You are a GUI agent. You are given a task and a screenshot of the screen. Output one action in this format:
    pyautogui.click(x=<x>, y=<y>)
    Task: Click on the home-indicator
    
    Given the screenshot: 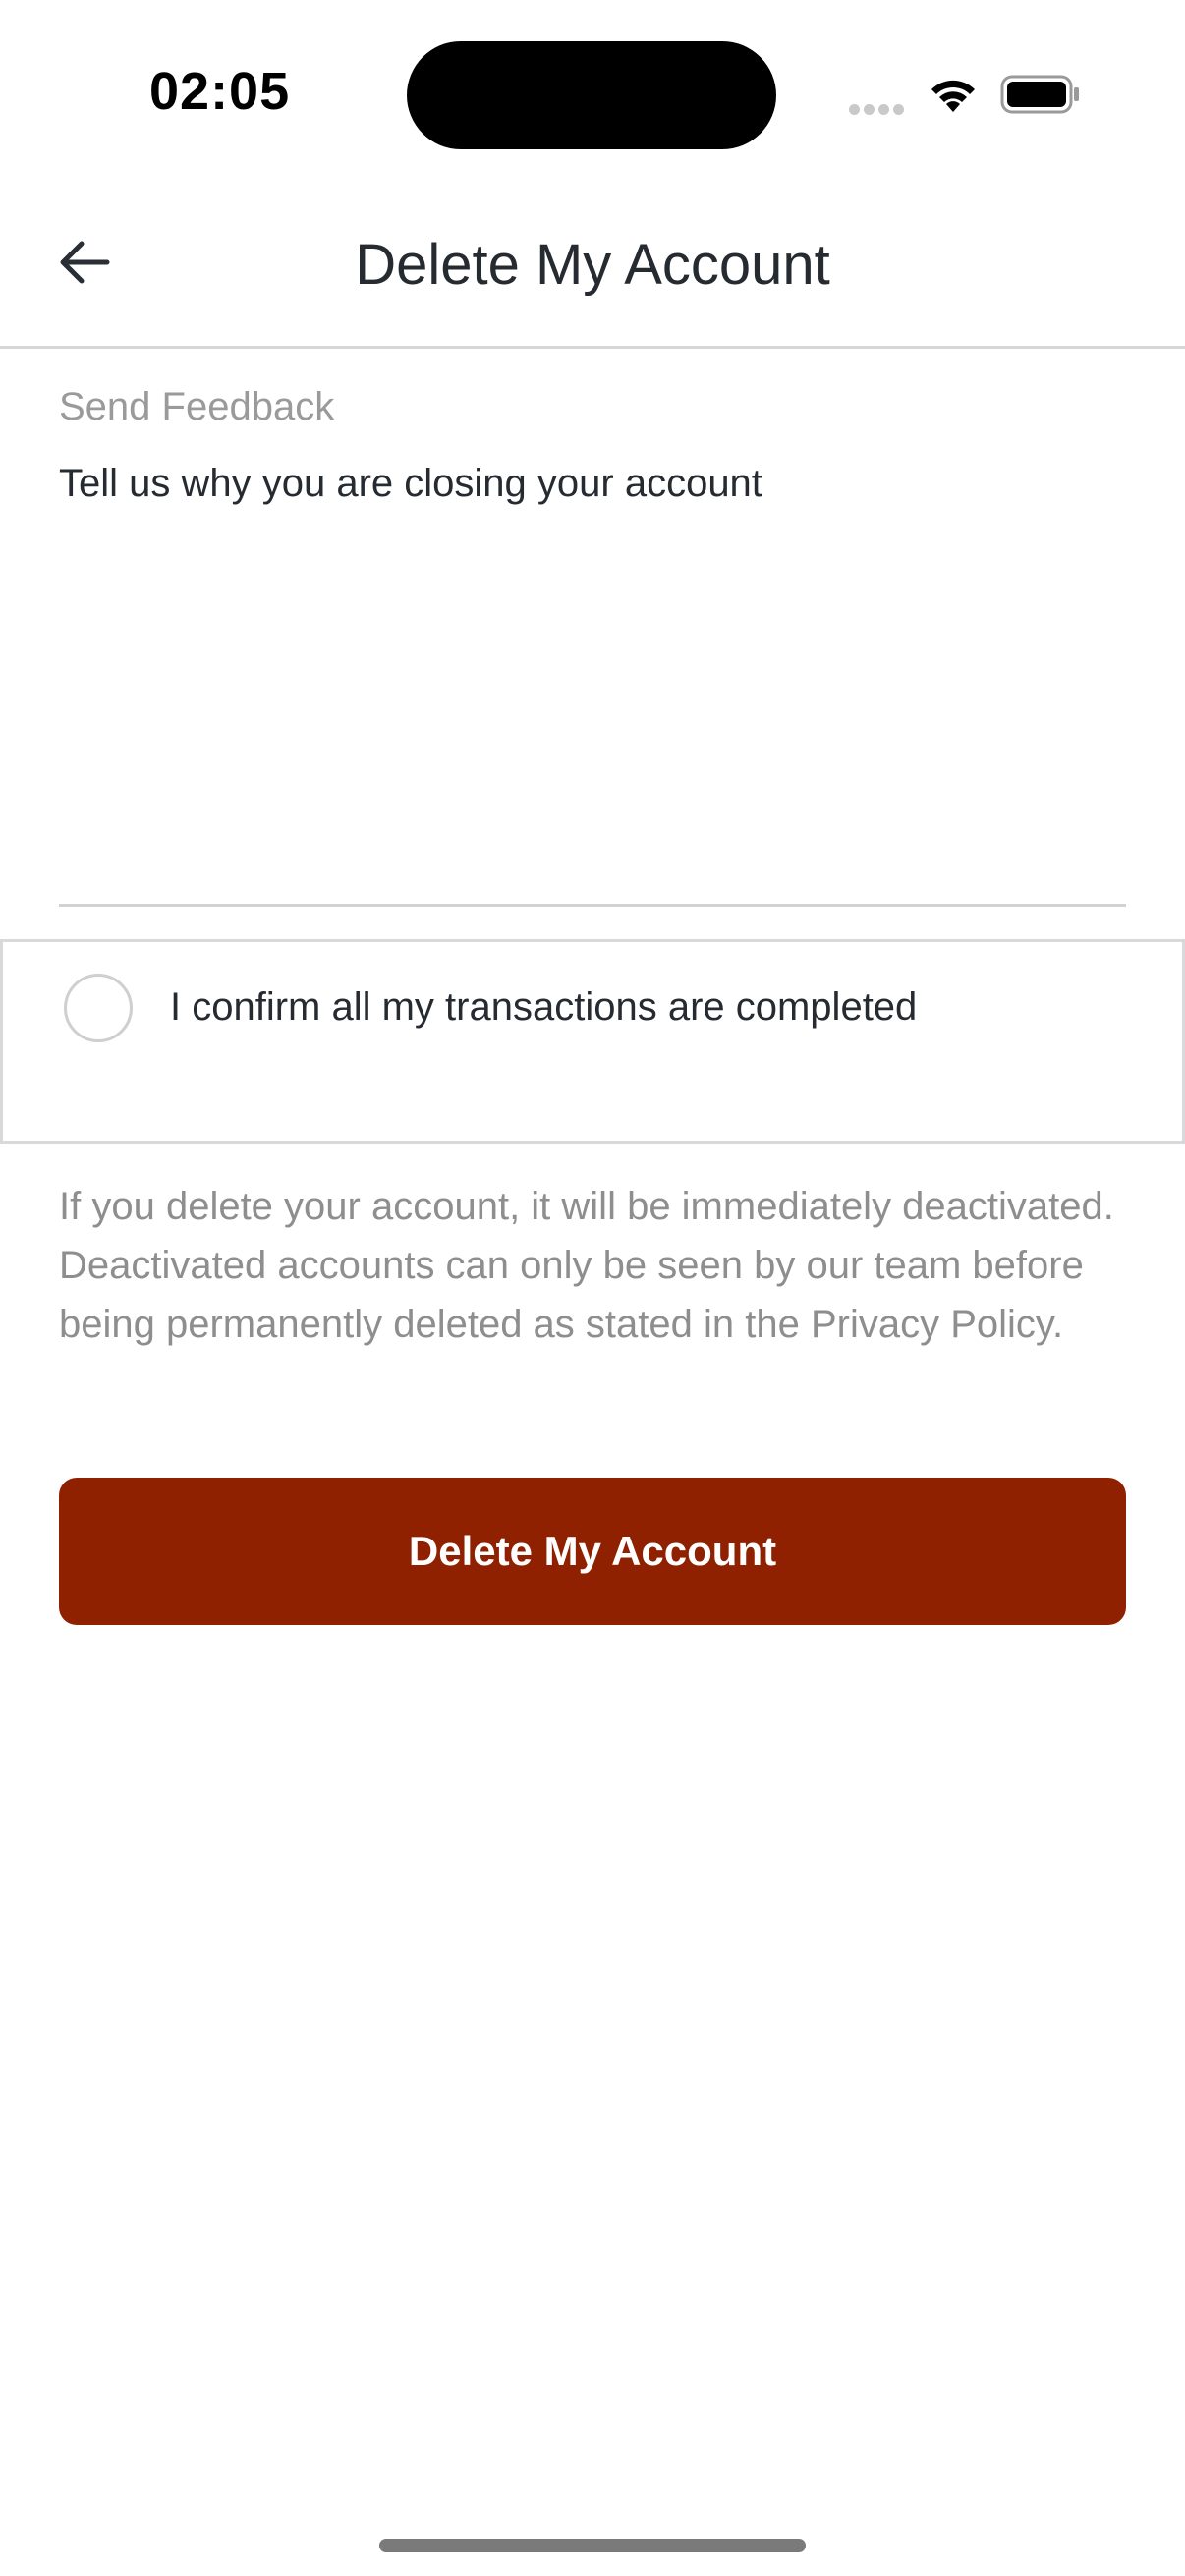 What is the action you would take?
    pyautogui.click(x=592, y=2545)
    